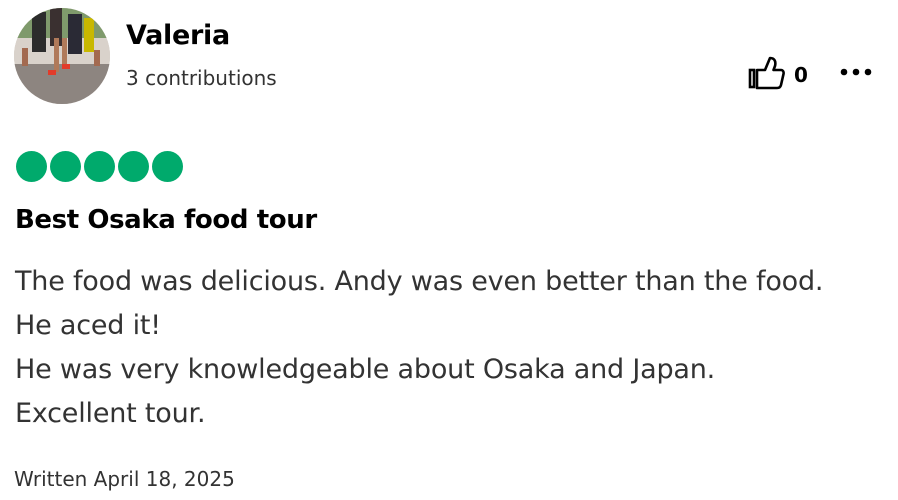  I want to click on review-text-line: Excellent tour., so click(110, 413).